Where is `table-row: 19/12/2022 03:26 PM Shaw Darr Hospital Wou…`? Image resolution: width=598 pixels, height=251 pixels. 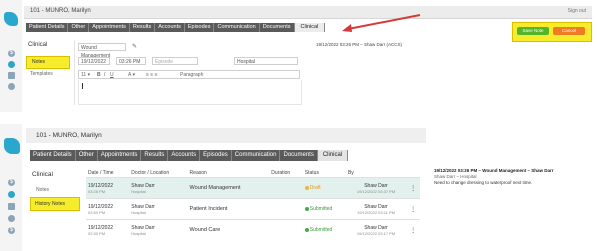
table-row: 19/12/2022 03:26 PM Shaw Darr Hospital Wou… is located at coordinates (253, 188).